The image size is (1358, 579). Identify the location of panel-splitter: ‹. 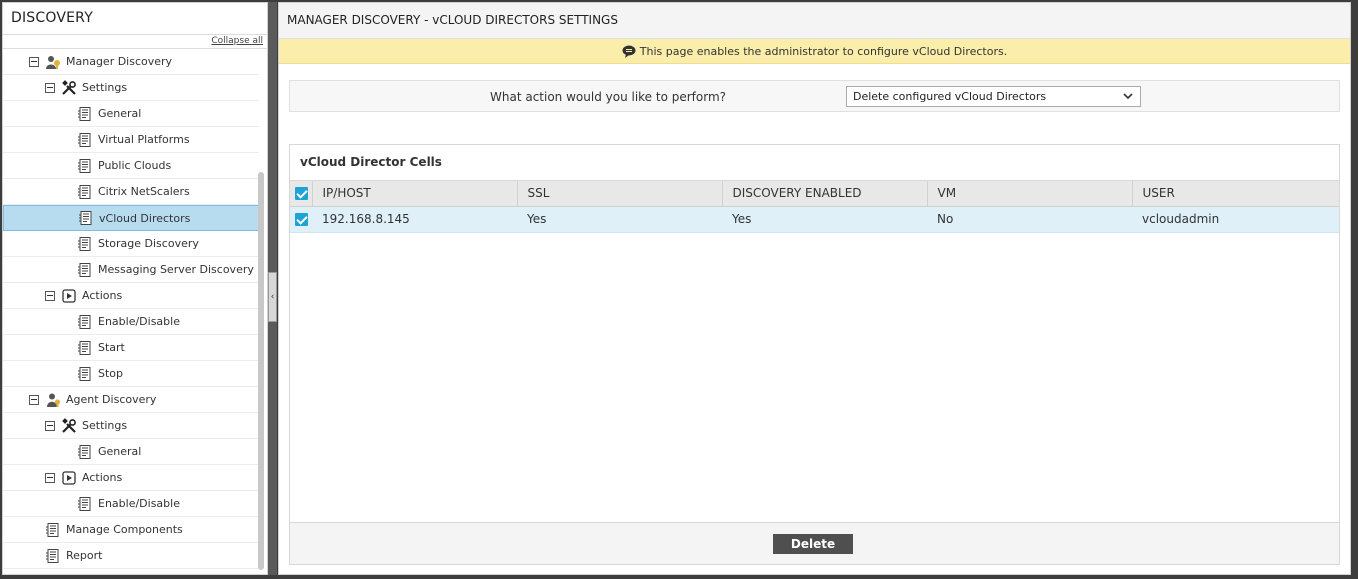
(272, 288).